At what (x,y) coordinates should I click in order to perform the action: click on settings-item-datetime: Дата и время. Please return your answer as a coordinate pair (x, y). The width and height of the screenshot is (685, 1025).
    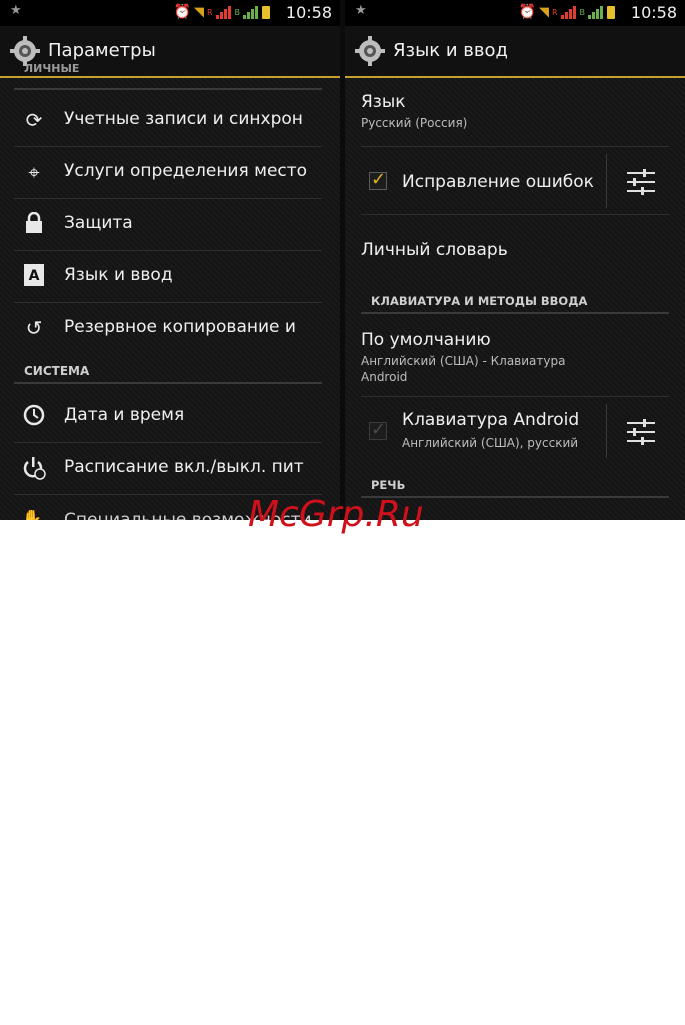
    Looking at the image, I should click on (168, 416).